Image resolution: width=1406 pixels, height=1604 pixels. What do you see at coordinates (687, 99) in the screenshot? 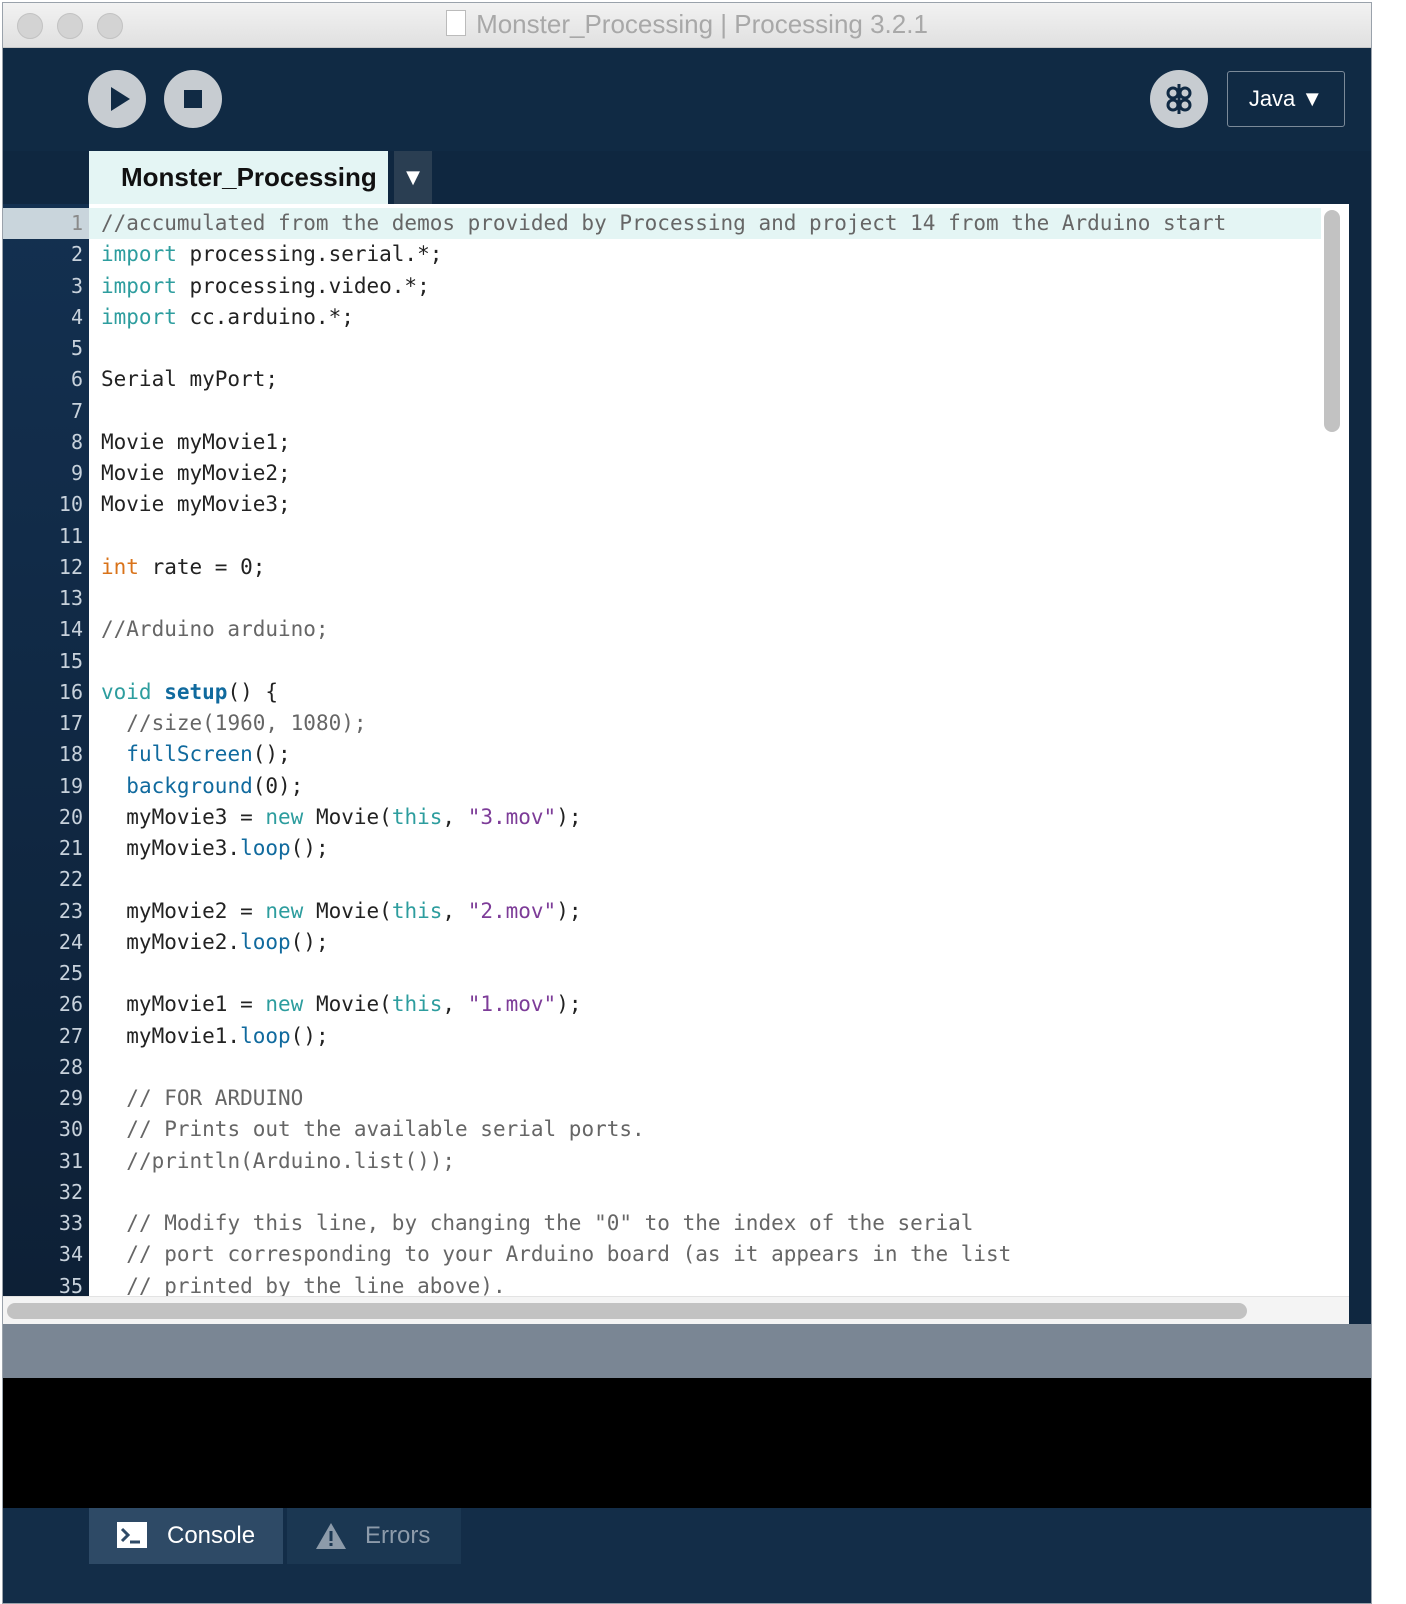
I see `toolbar: Java ▼` at bounding box center [687, 99].